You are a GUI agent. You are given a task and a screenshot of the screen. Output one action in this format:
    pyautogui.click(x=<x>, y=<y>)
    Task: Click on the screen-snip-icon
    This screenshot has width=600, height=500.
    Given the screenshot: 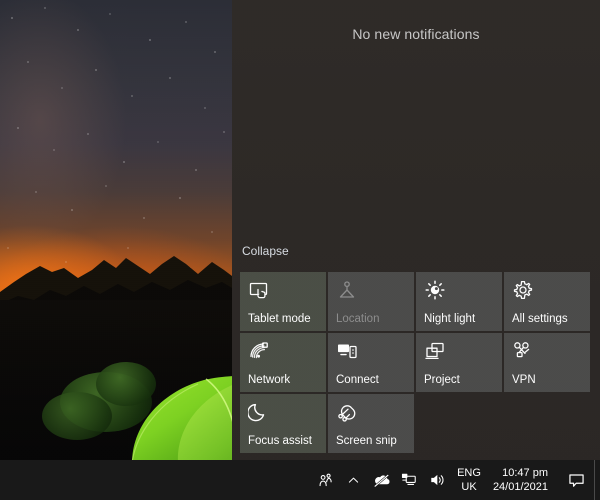 What is the action you would take?
    pyautogui.click(x=347, y=412)
    